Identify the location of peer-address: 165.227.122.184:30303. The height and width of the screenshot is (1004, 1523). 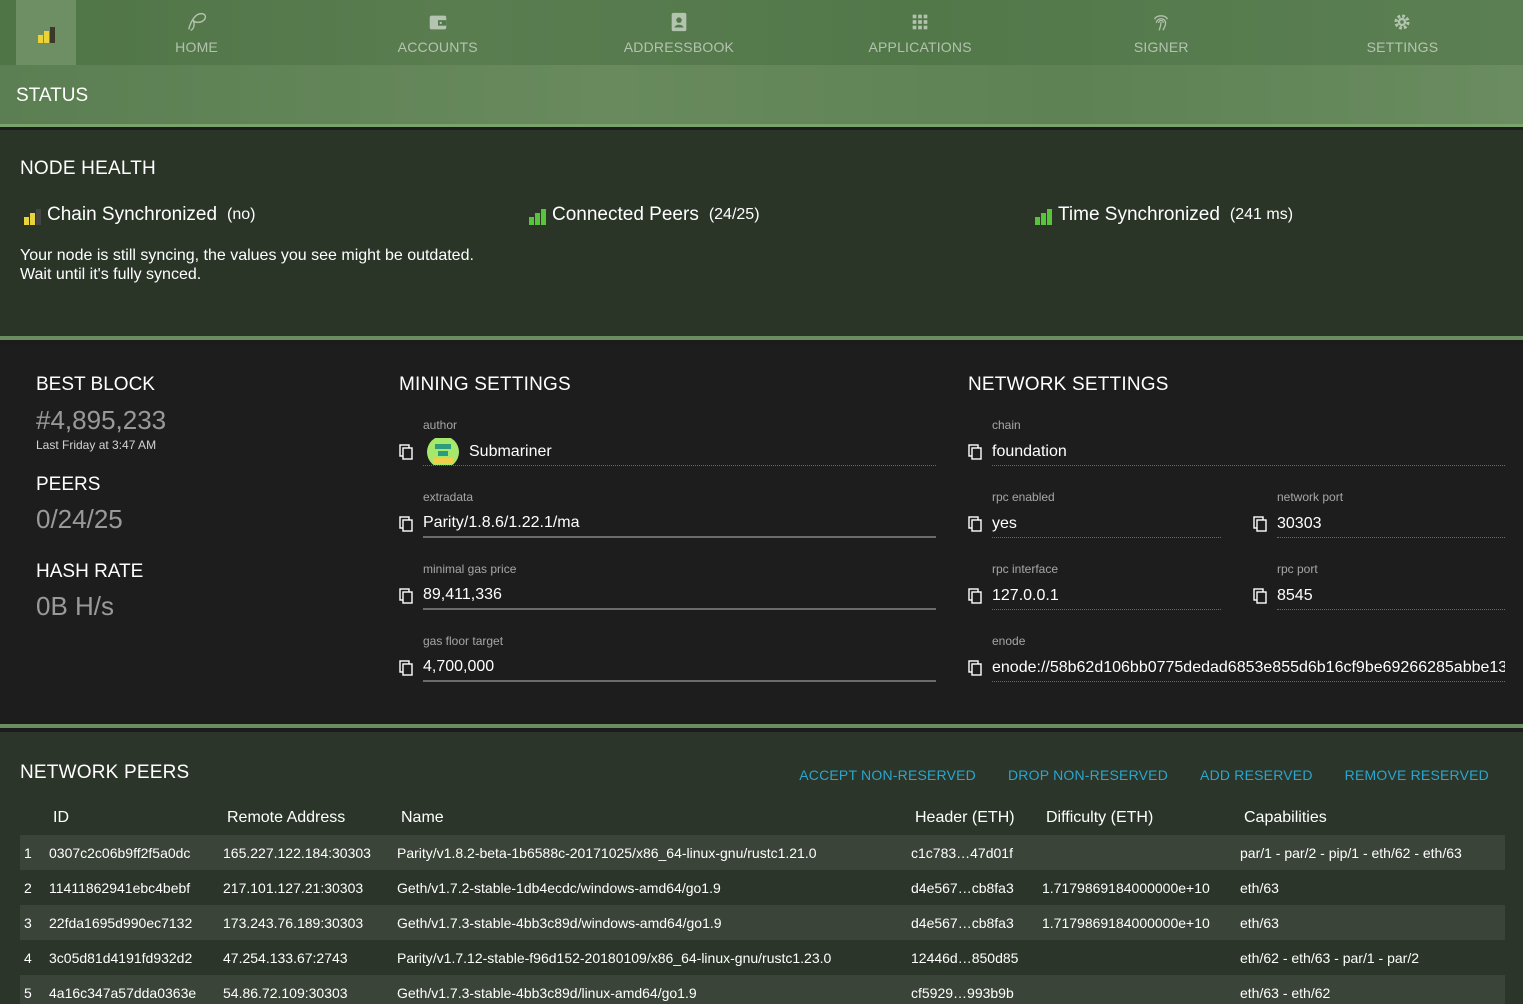
(297, 852).